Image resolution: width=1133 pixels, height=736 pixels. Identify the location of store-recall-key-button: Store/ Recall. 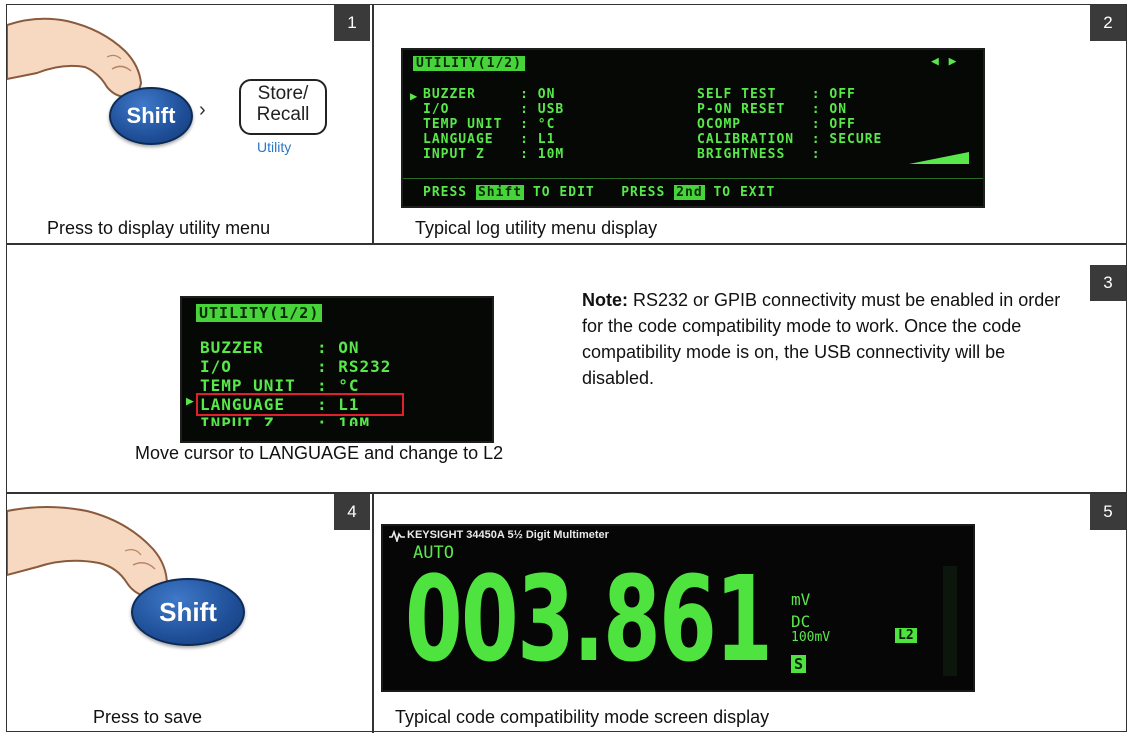
(283, 107).